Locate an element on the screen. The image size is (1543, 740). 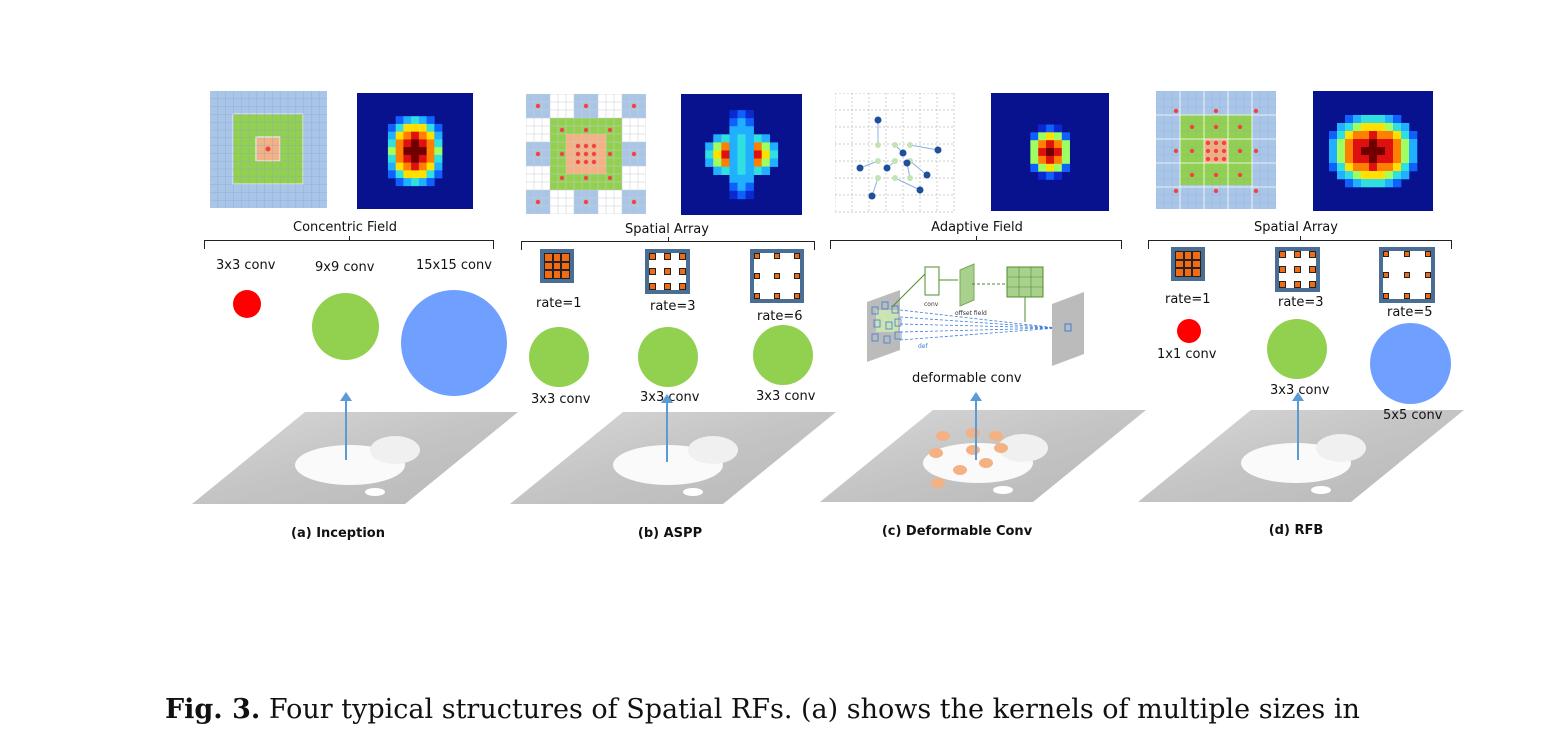
kernel-label: 15x15 conv is located at coordinates (454, 265).